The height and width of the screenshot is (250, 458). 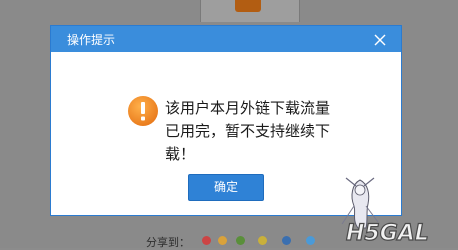 What do you see at coordinates (394, 211) in the screenshot?
I see `site-watermark: H5GAL` at bounding box center [394, 211].